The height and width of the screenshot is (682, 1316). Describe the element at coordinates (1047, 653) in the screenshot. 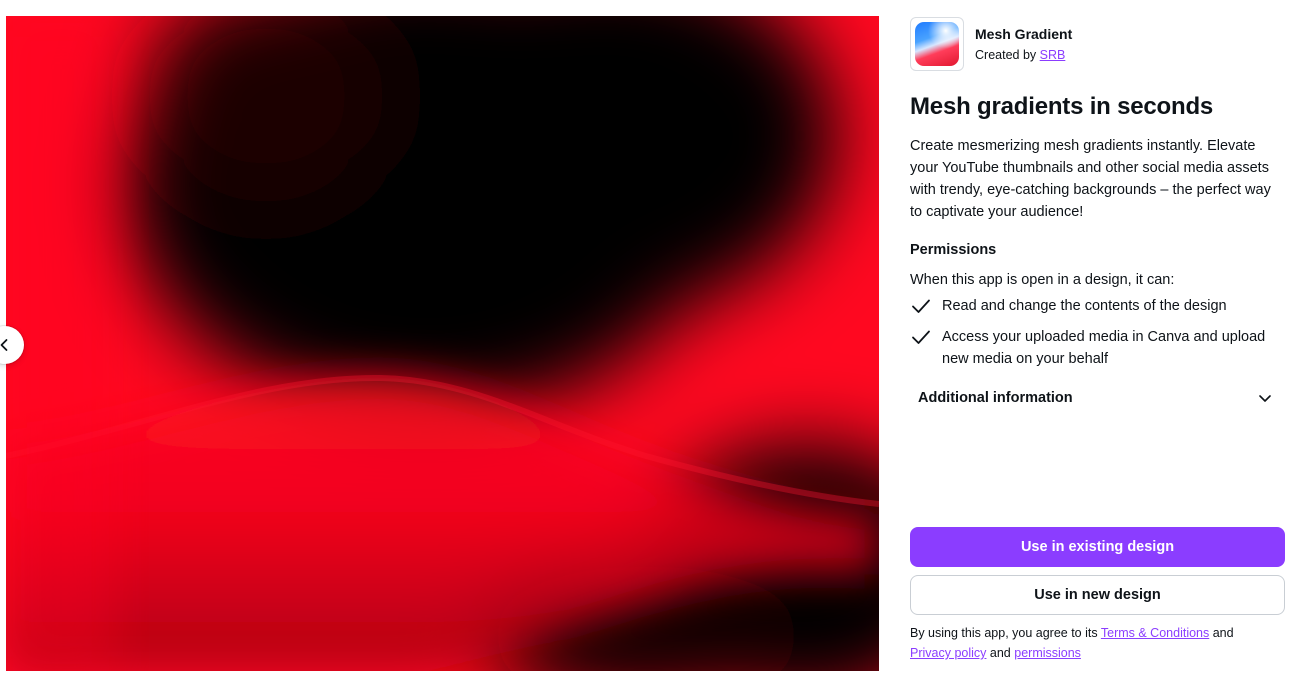

I see `permissions-link: permissions` at that location.